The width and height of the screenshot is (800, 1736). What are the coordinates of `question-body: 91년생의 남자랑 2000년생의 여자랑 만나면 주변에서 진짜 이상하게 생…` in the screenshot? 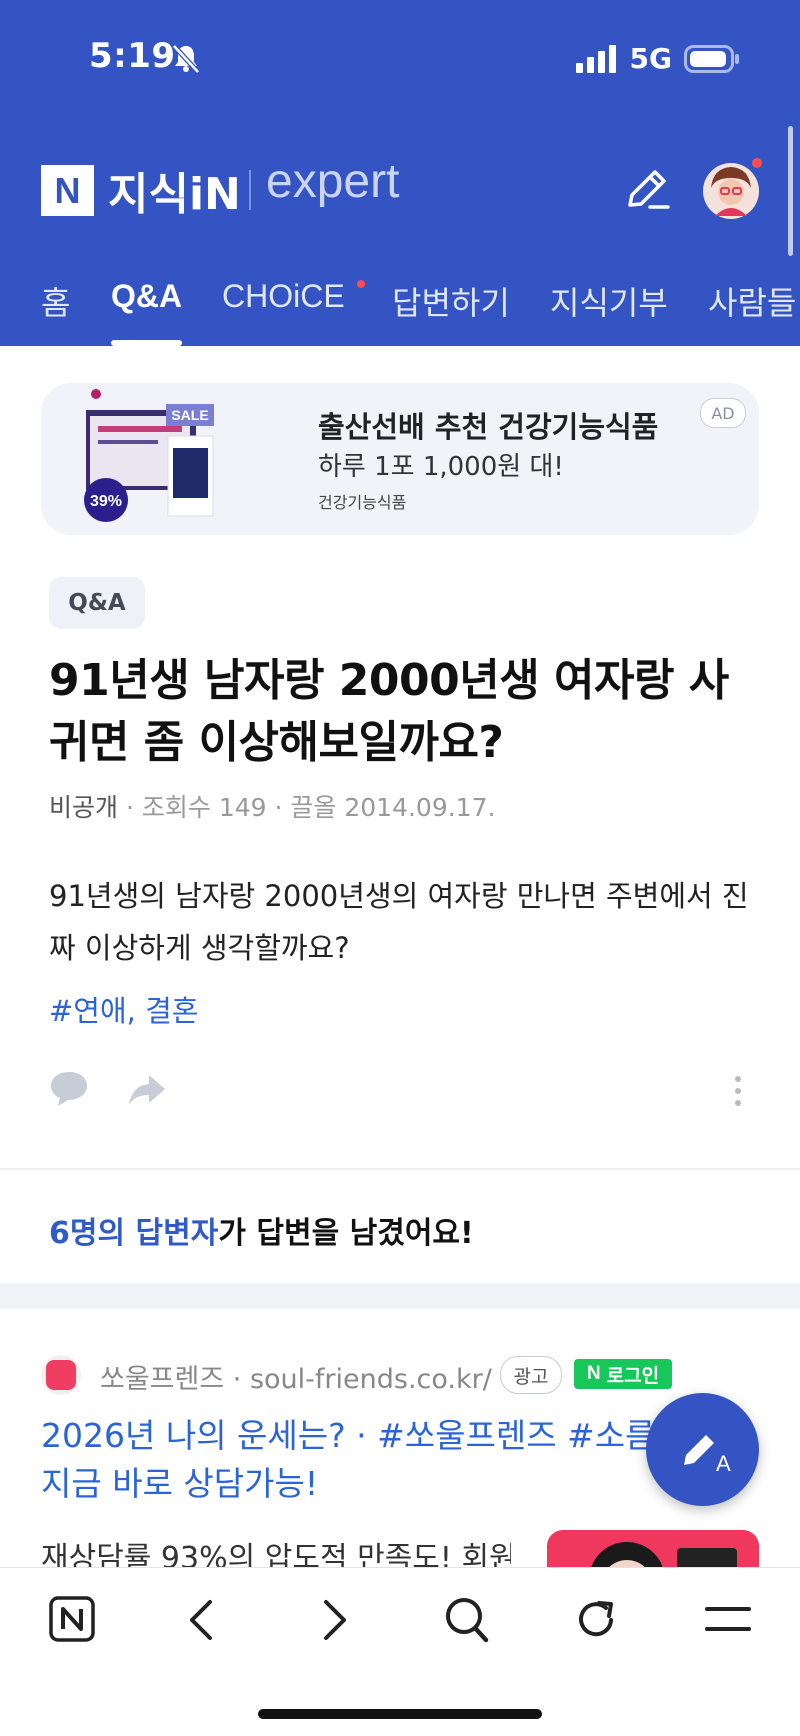 It's located at (399, 922).